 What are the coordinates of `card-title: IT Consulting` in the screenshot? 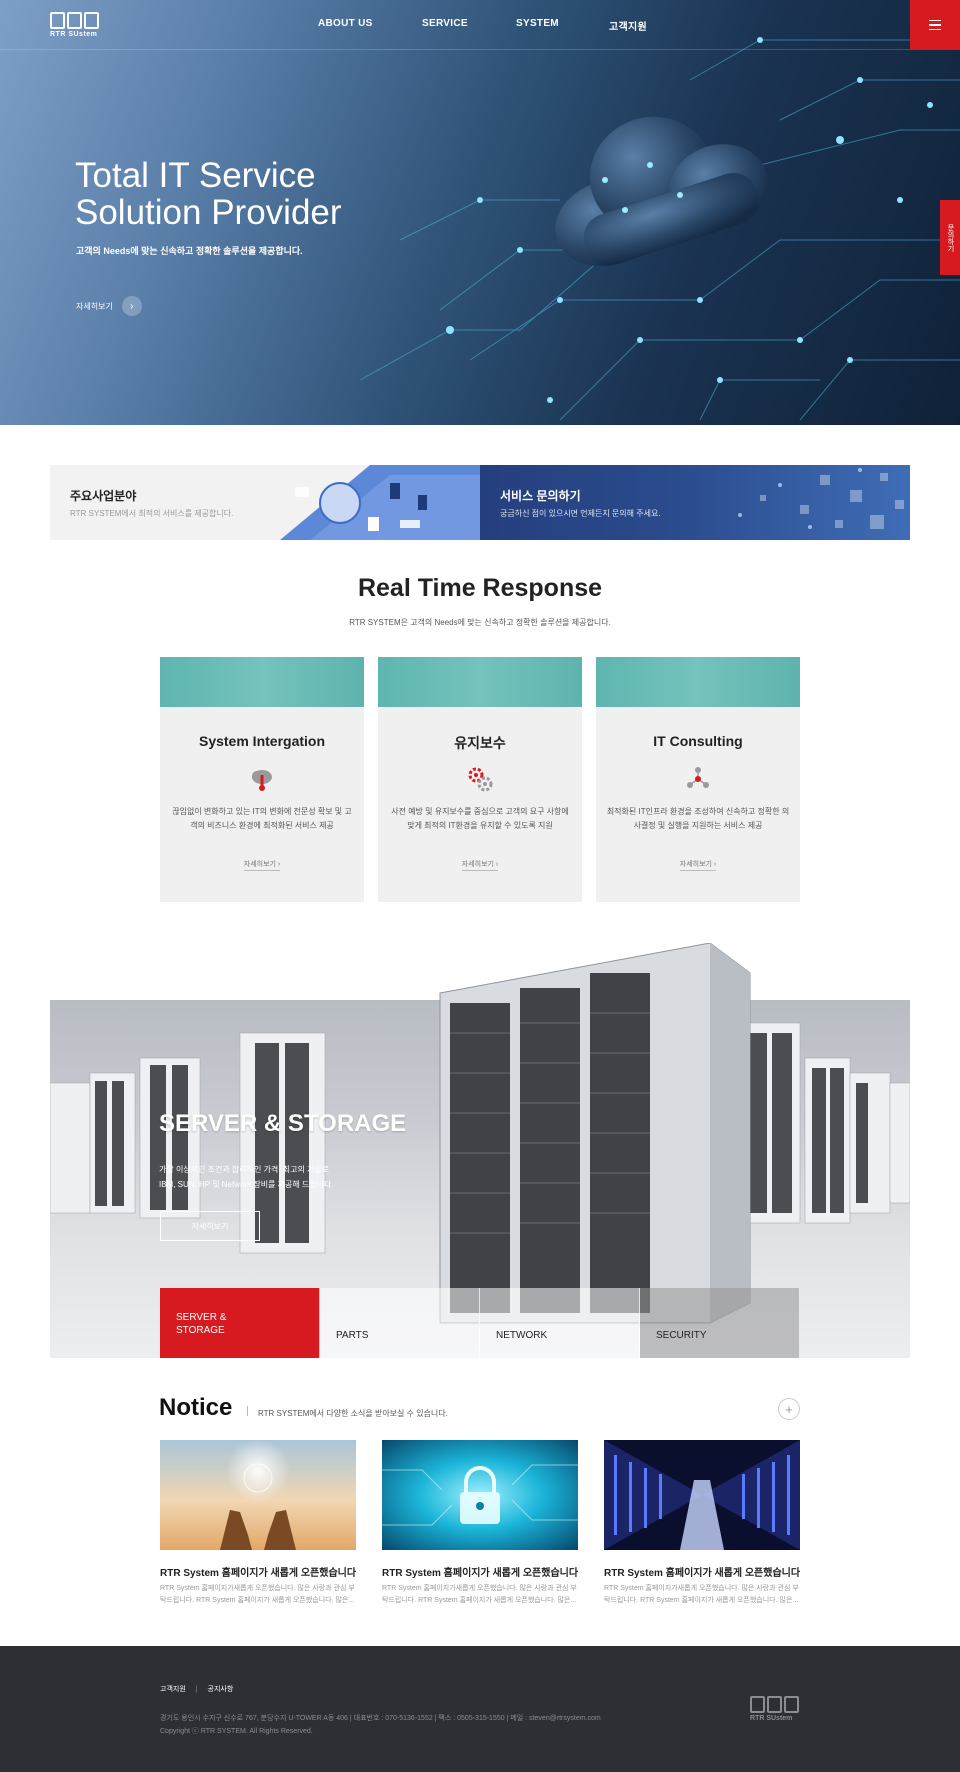 It's located at (698, 741).